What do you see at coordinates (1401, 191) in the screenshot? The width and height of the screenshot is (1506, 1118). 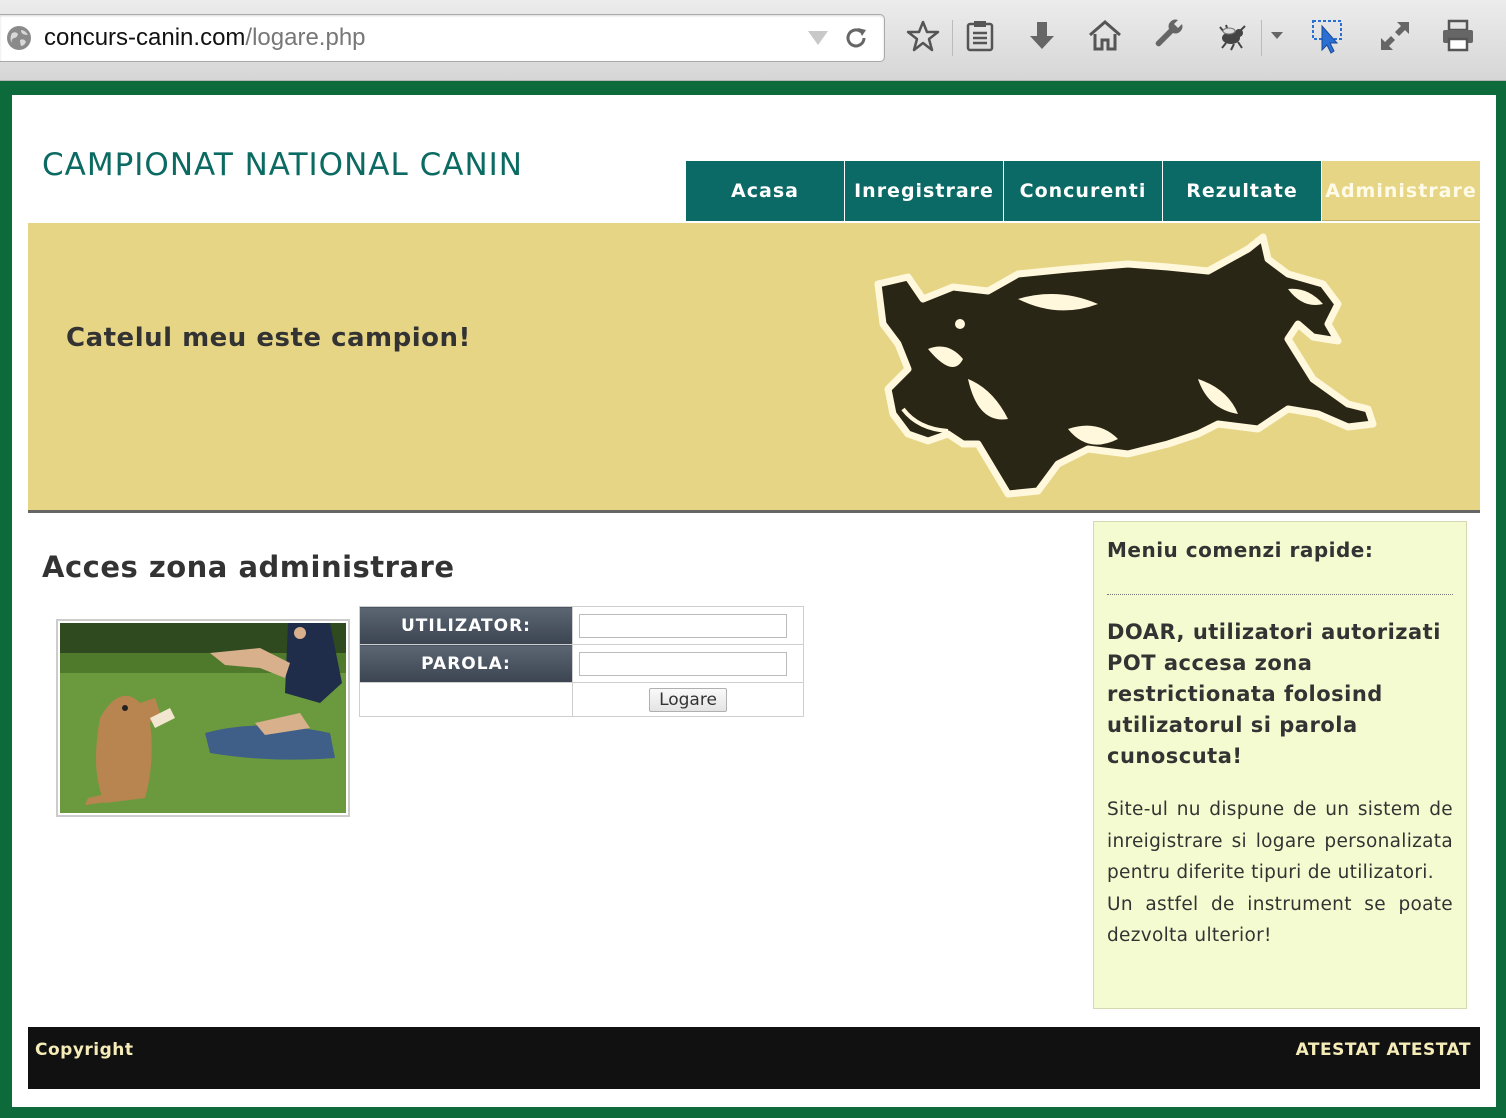 I see `nav-item-administrare: Administrare` at bounding box center [1401, 191].